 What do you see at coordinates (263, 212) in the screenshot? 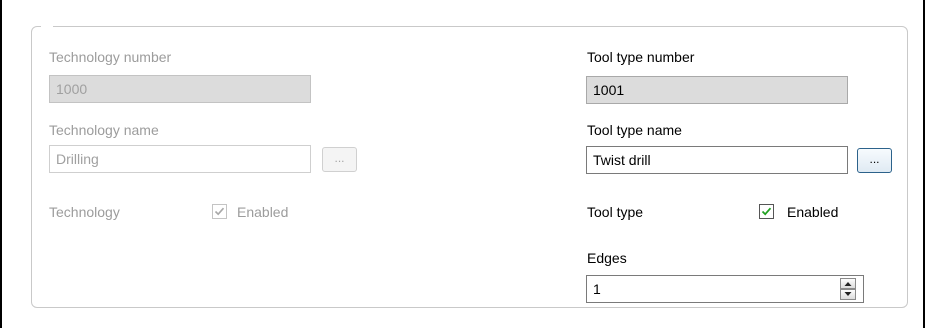
I see `technology-enabled-label: Enabled` at bounding box center [263, 212].